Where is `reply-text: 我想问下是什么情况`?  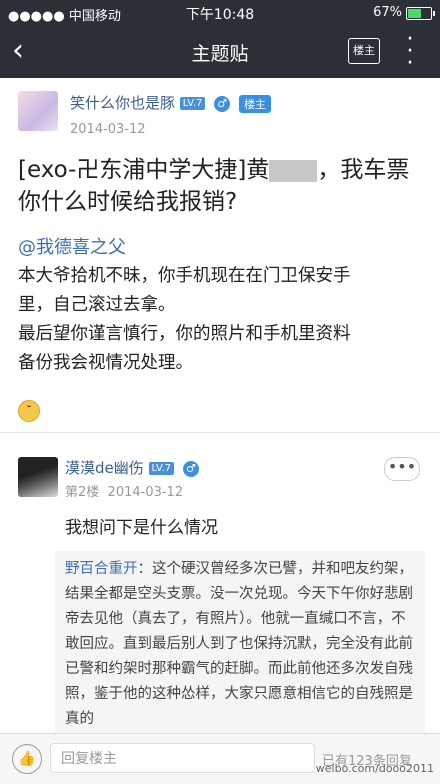
reply-text: 我想问下是什么情况 is located at coordinates (141, 528).